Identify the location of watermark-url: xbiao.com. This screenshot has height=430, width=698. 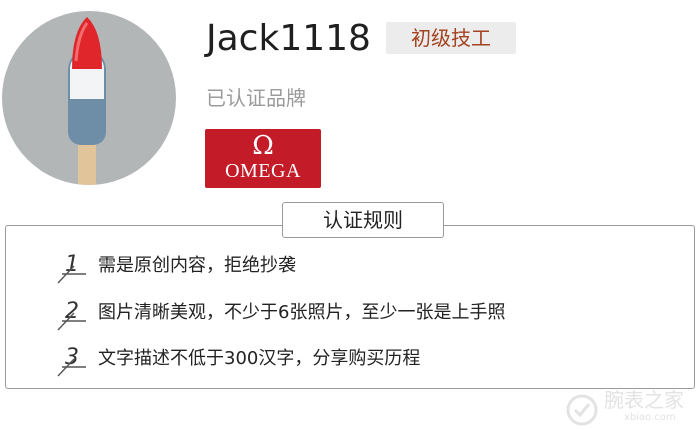
(650, 417).